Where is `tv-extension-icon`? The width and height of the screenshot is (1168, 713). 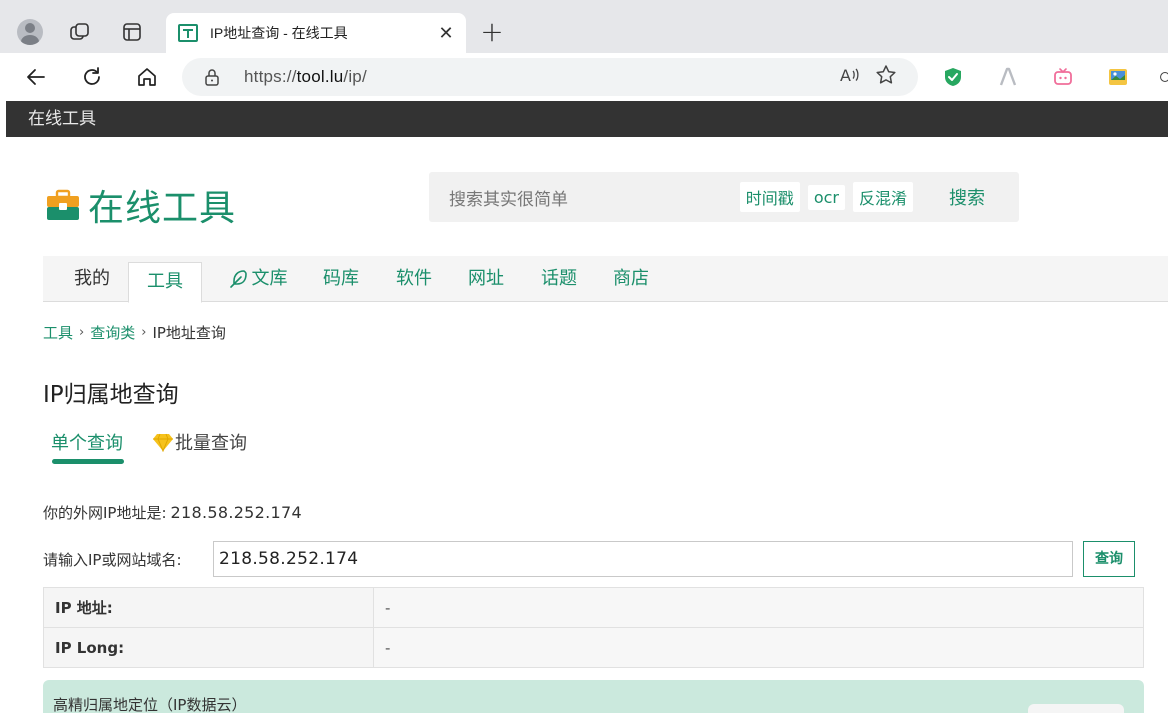
tv-extension-icon is located at coordinates (1063, 77).